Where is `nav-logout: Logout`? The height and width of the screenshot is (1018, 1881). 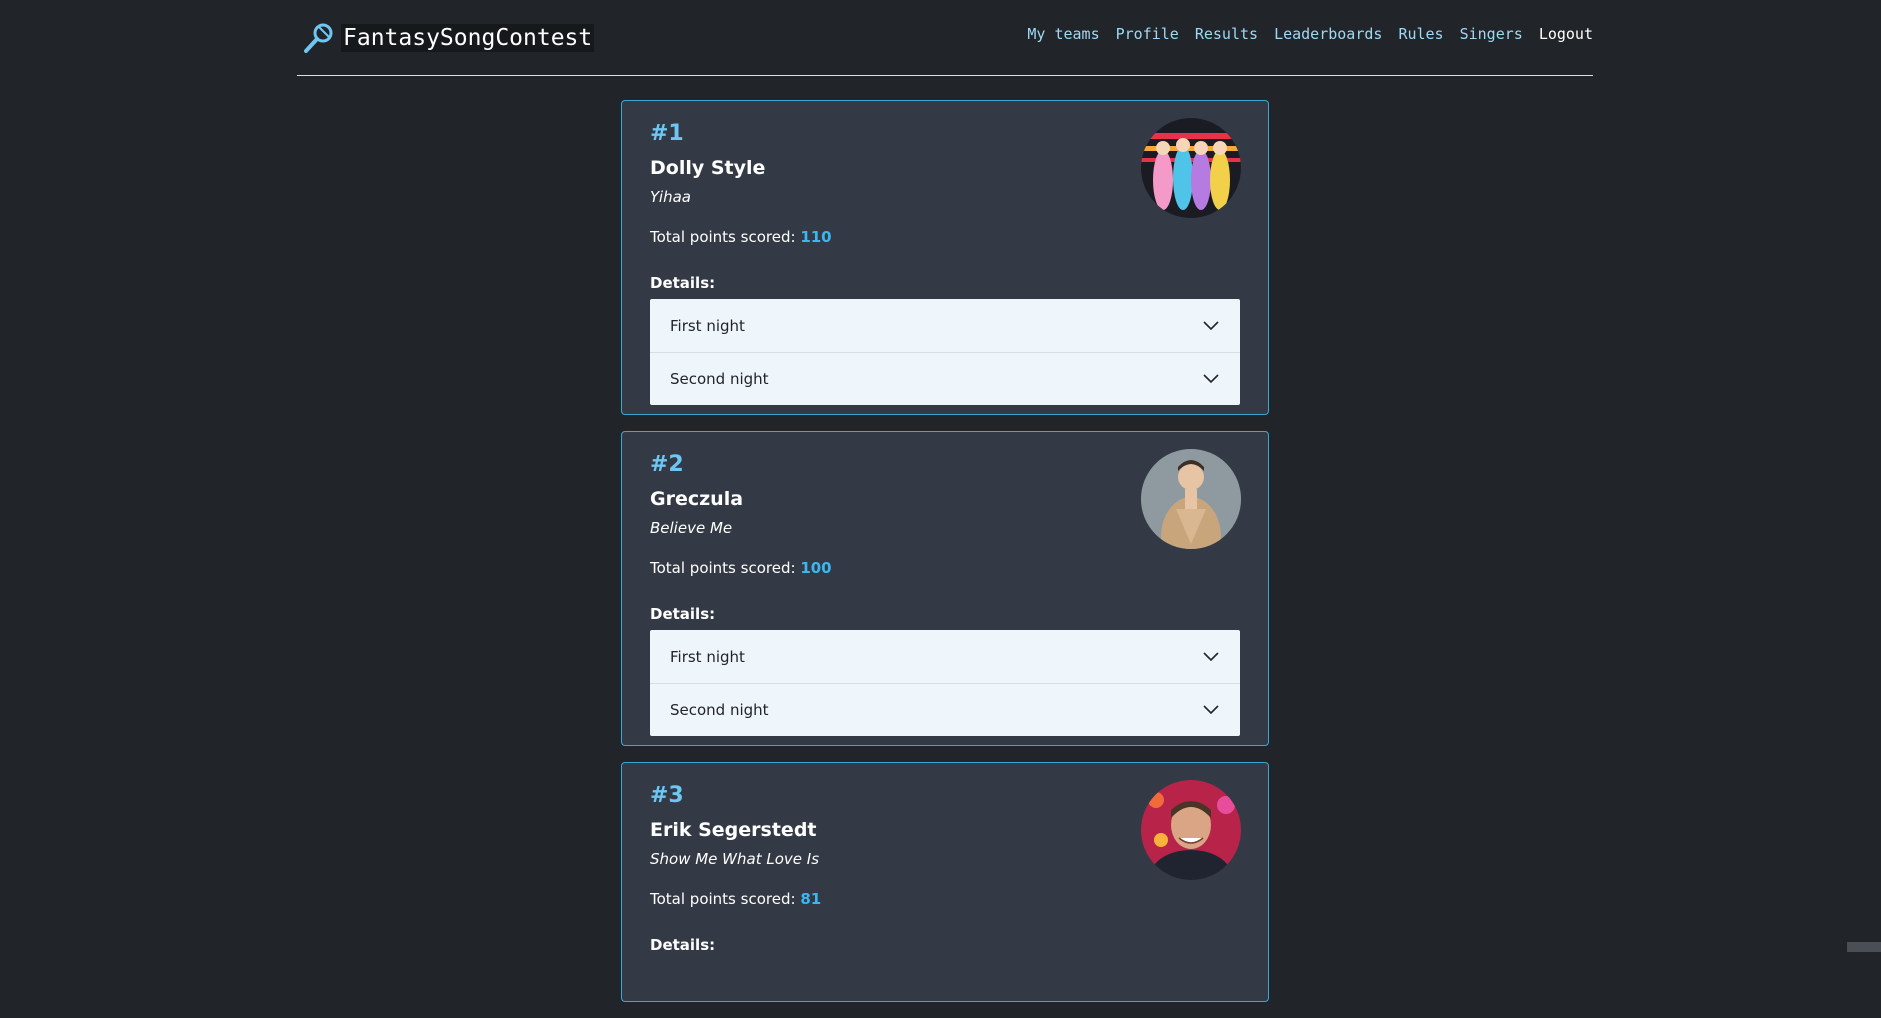
nav-logout: Logout is located at coordinates (1566, 34).